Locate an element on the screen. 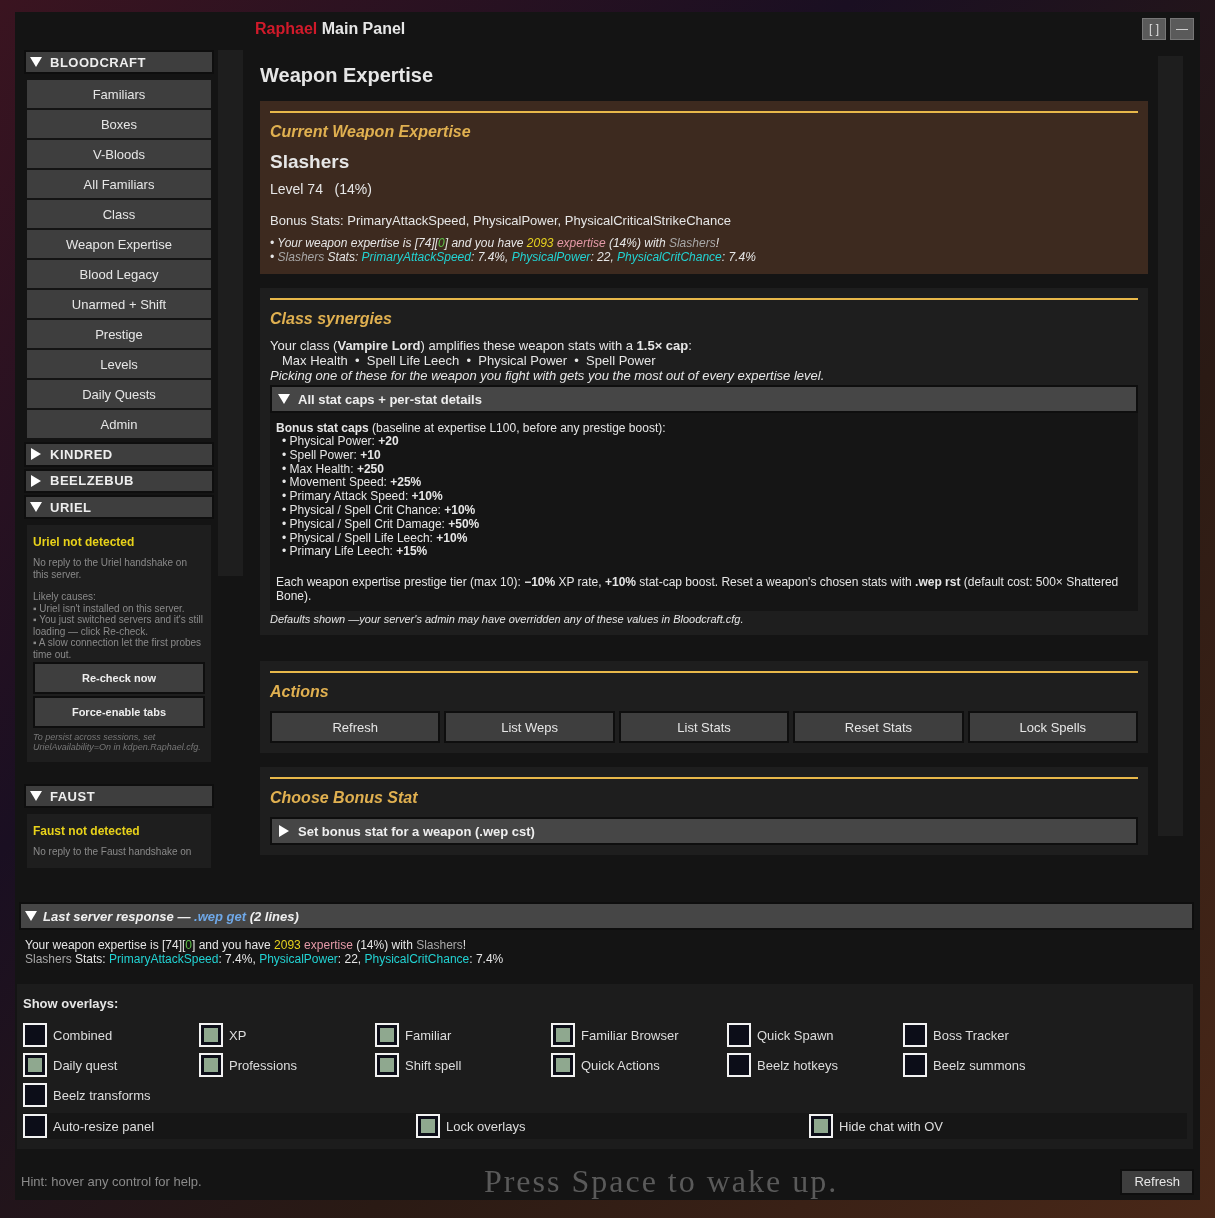 Image resolution: width=1215 pixels, height=1218 pixels. action-button: Reset Stats is located at coordinates (878, 727).